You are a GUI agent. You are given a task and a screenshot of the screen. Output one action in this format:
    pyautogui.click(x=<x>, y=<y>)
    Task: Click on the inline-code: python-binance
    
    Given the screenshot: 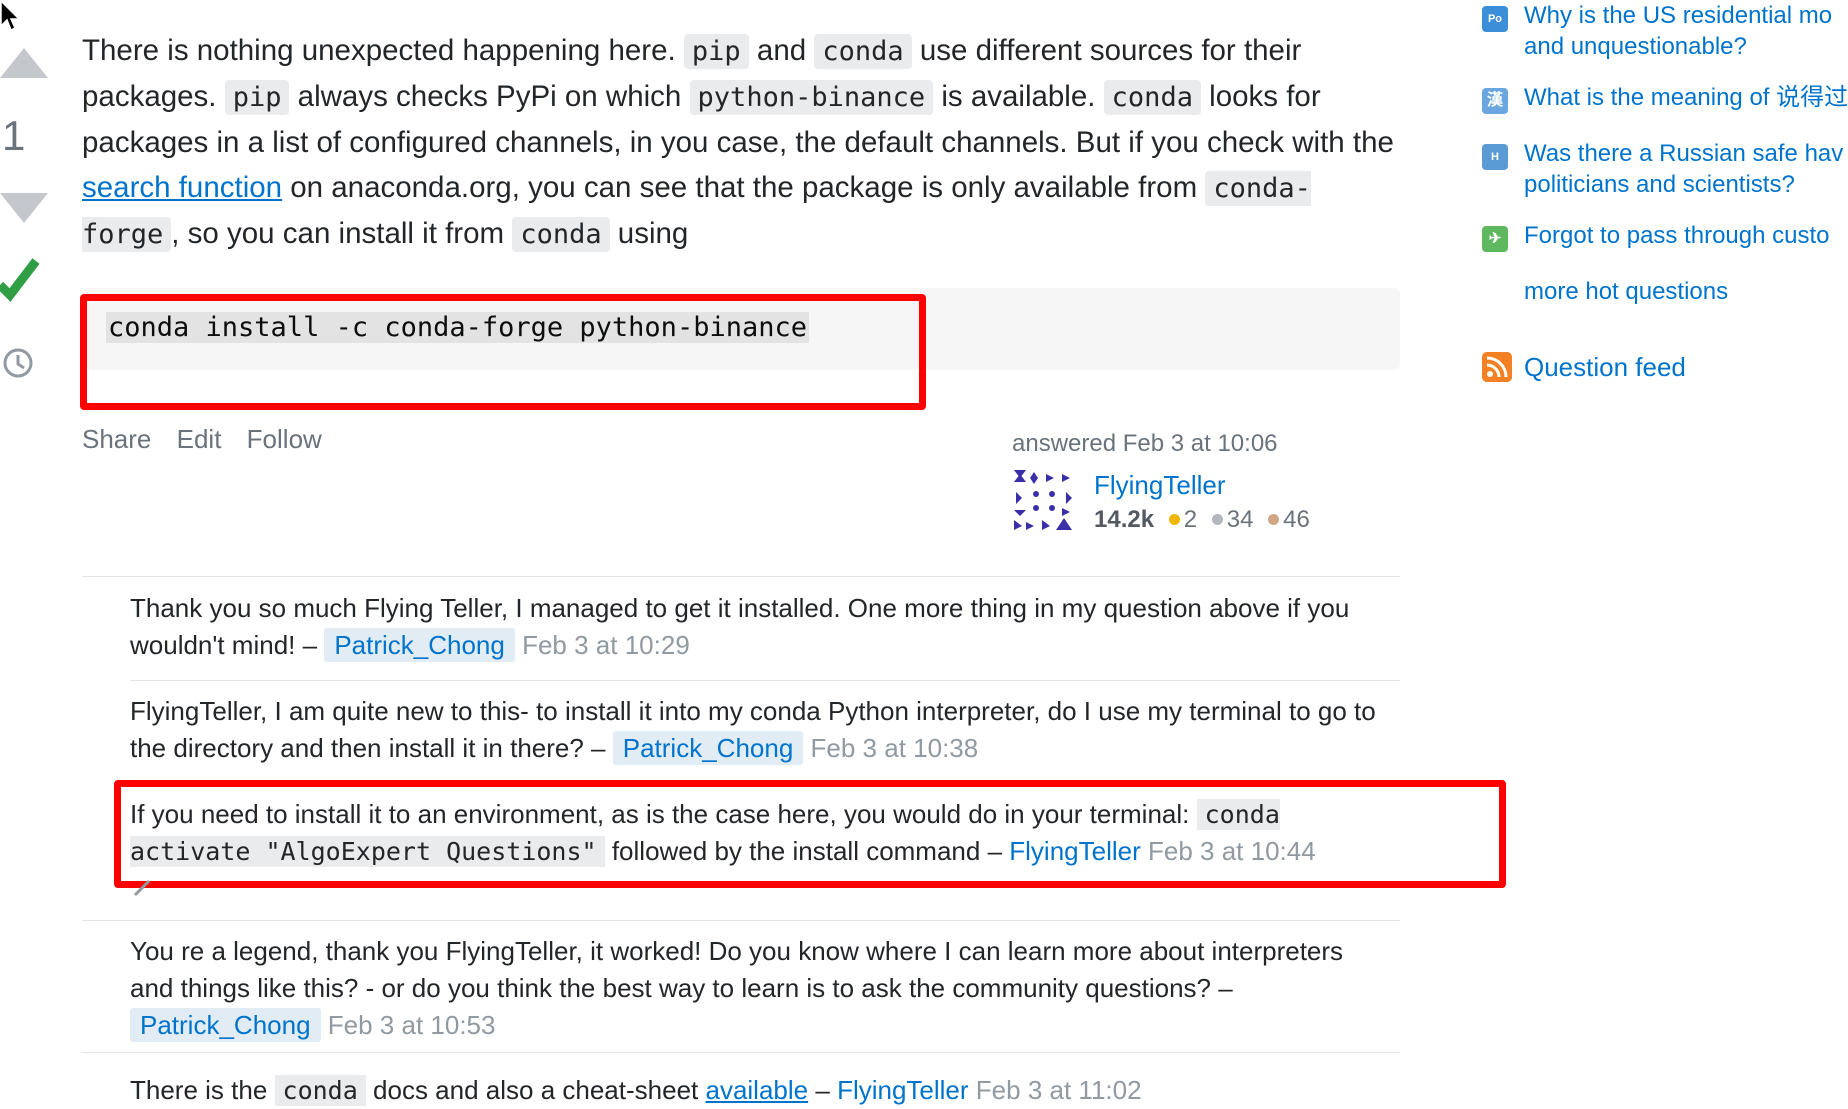 What is the action you would take?
    pyautogui.click(x=811, y=97)
    